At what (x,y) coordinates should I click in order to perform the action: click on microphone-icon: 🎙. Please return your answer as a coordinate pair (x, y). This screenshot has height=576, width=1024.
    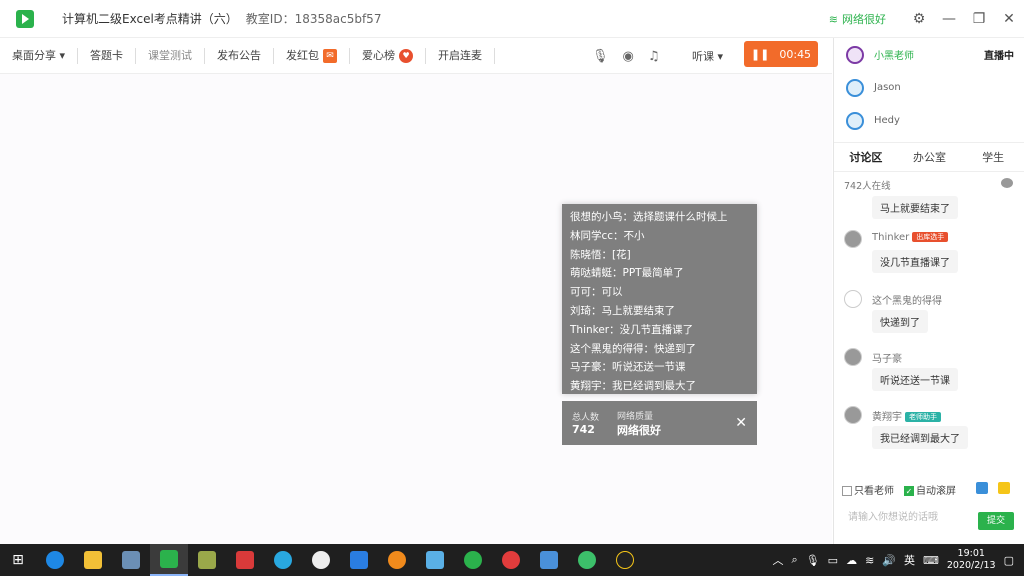
    Looking at the image, I should click on (600, 56).